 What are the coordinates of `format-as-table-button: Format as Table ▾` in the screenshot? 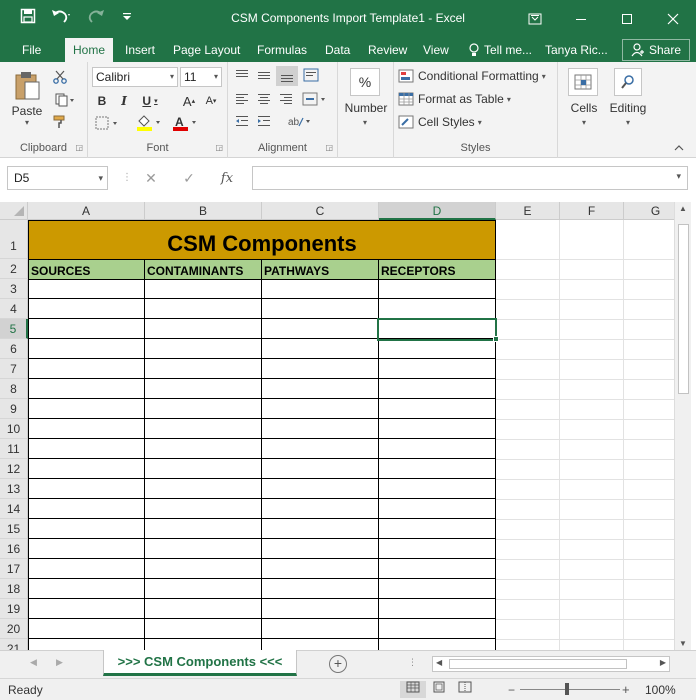 It's located at (477, 99).